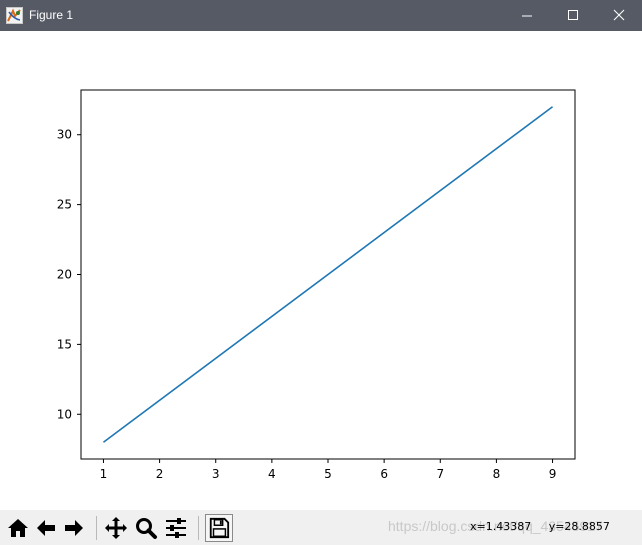 Image resolution: width=642 pixels, height=545 pixels. I want to click on minimize-icon, so click(527, 16).